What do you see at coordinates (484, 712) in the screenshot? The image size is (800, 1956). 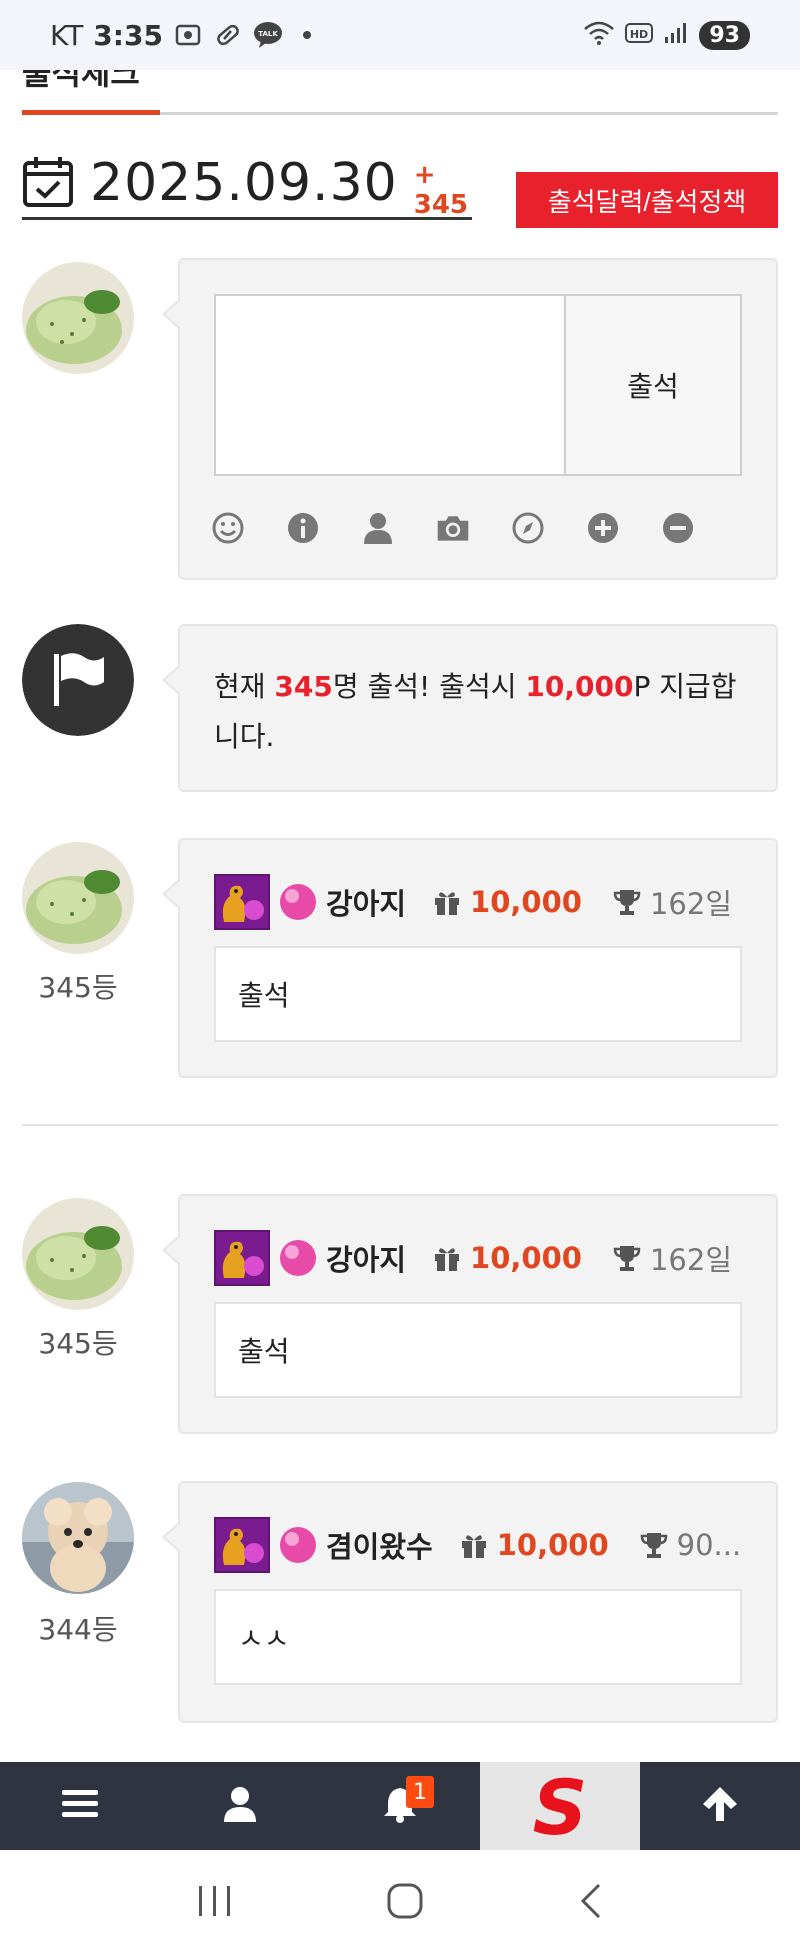 I see `attendance-notice: 현재 345명 출석! 출석시 10,000P 지급합니다.` at bounding box center [484, 712].